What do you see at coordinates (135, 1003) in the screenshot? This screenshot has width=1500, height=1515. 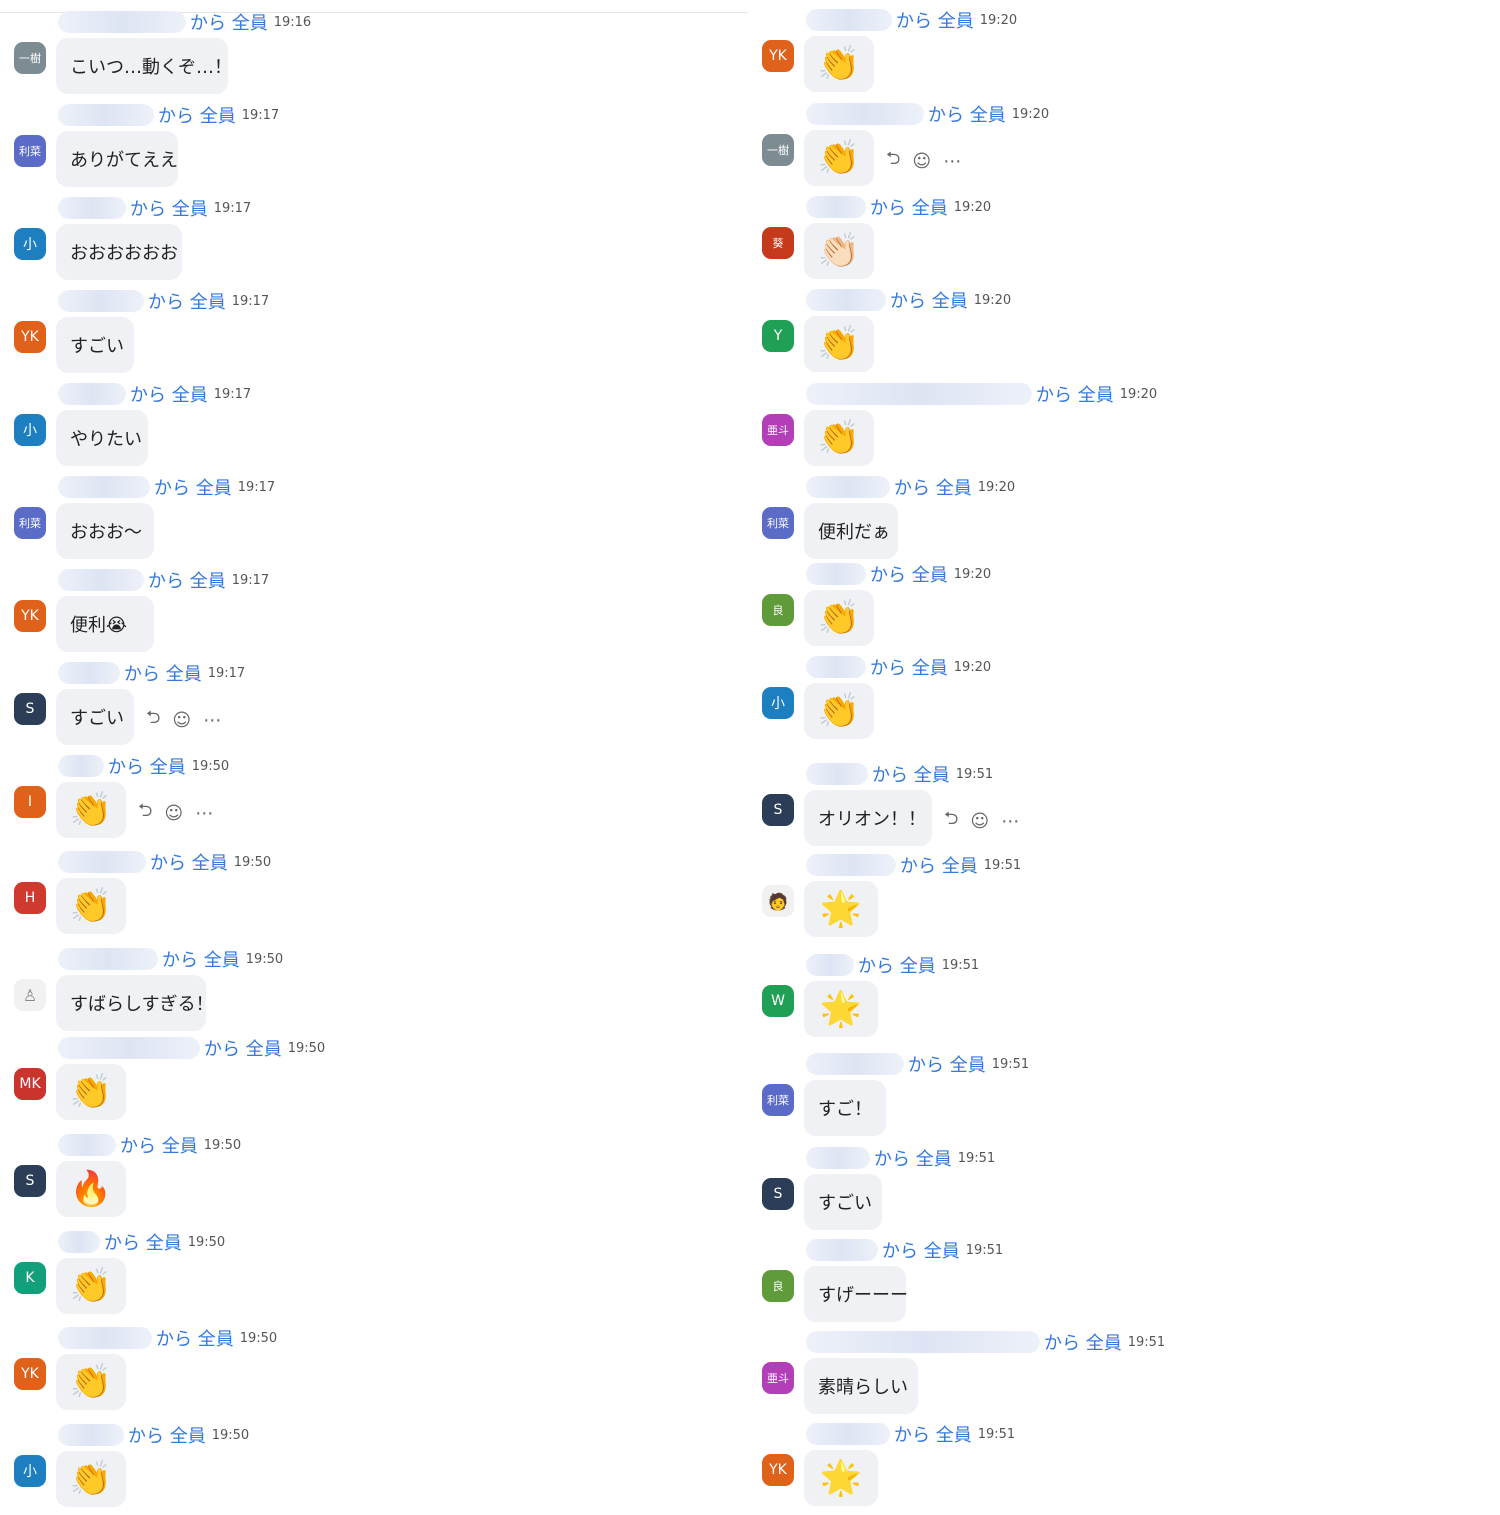 I see `message-bubble: すばらしすぎる！` at bounding box center [135, 1003].